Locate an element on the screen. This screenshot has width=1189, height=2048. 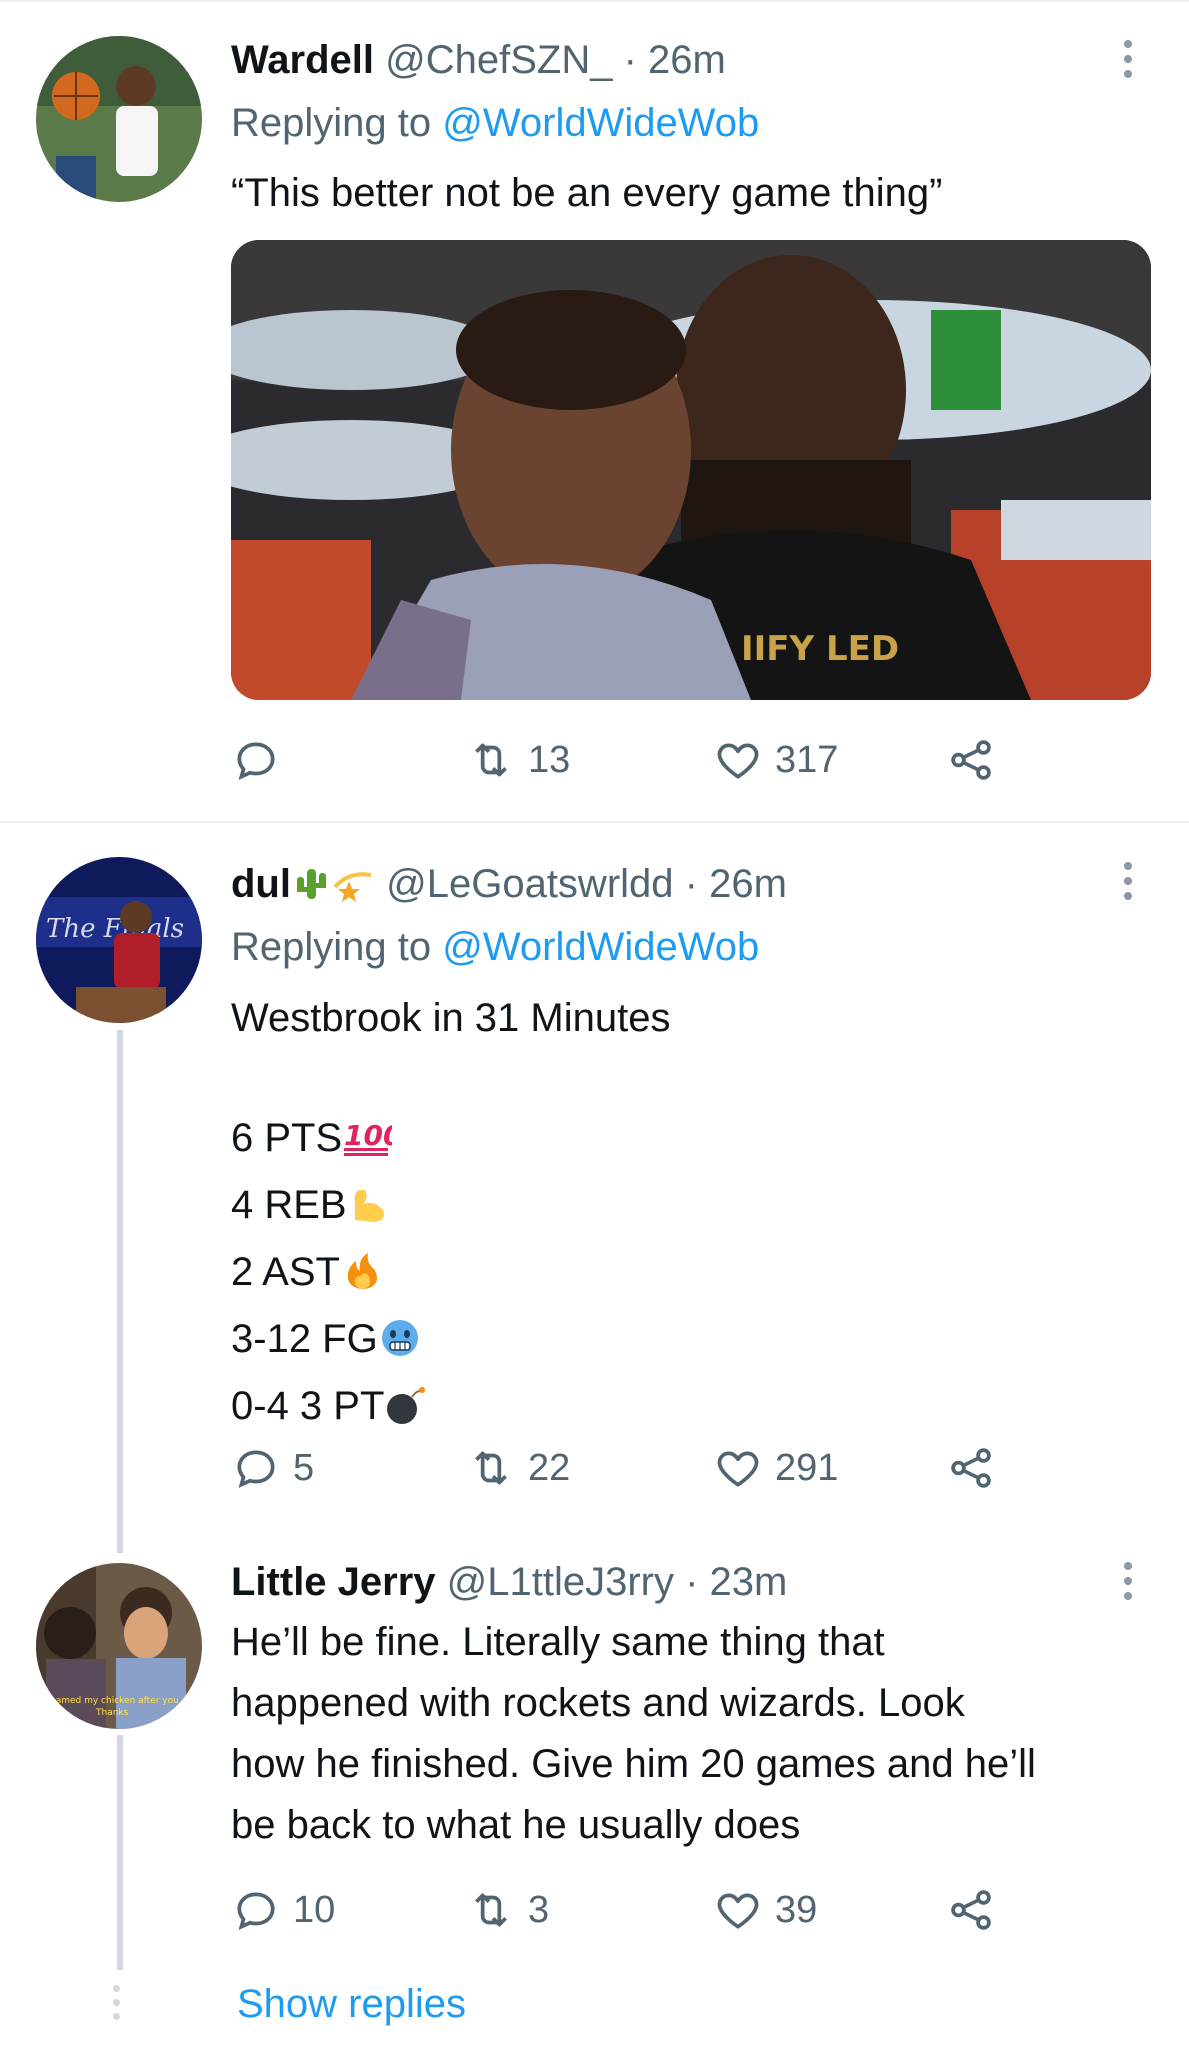
tweet-divider is located at coordinates (594, 822).